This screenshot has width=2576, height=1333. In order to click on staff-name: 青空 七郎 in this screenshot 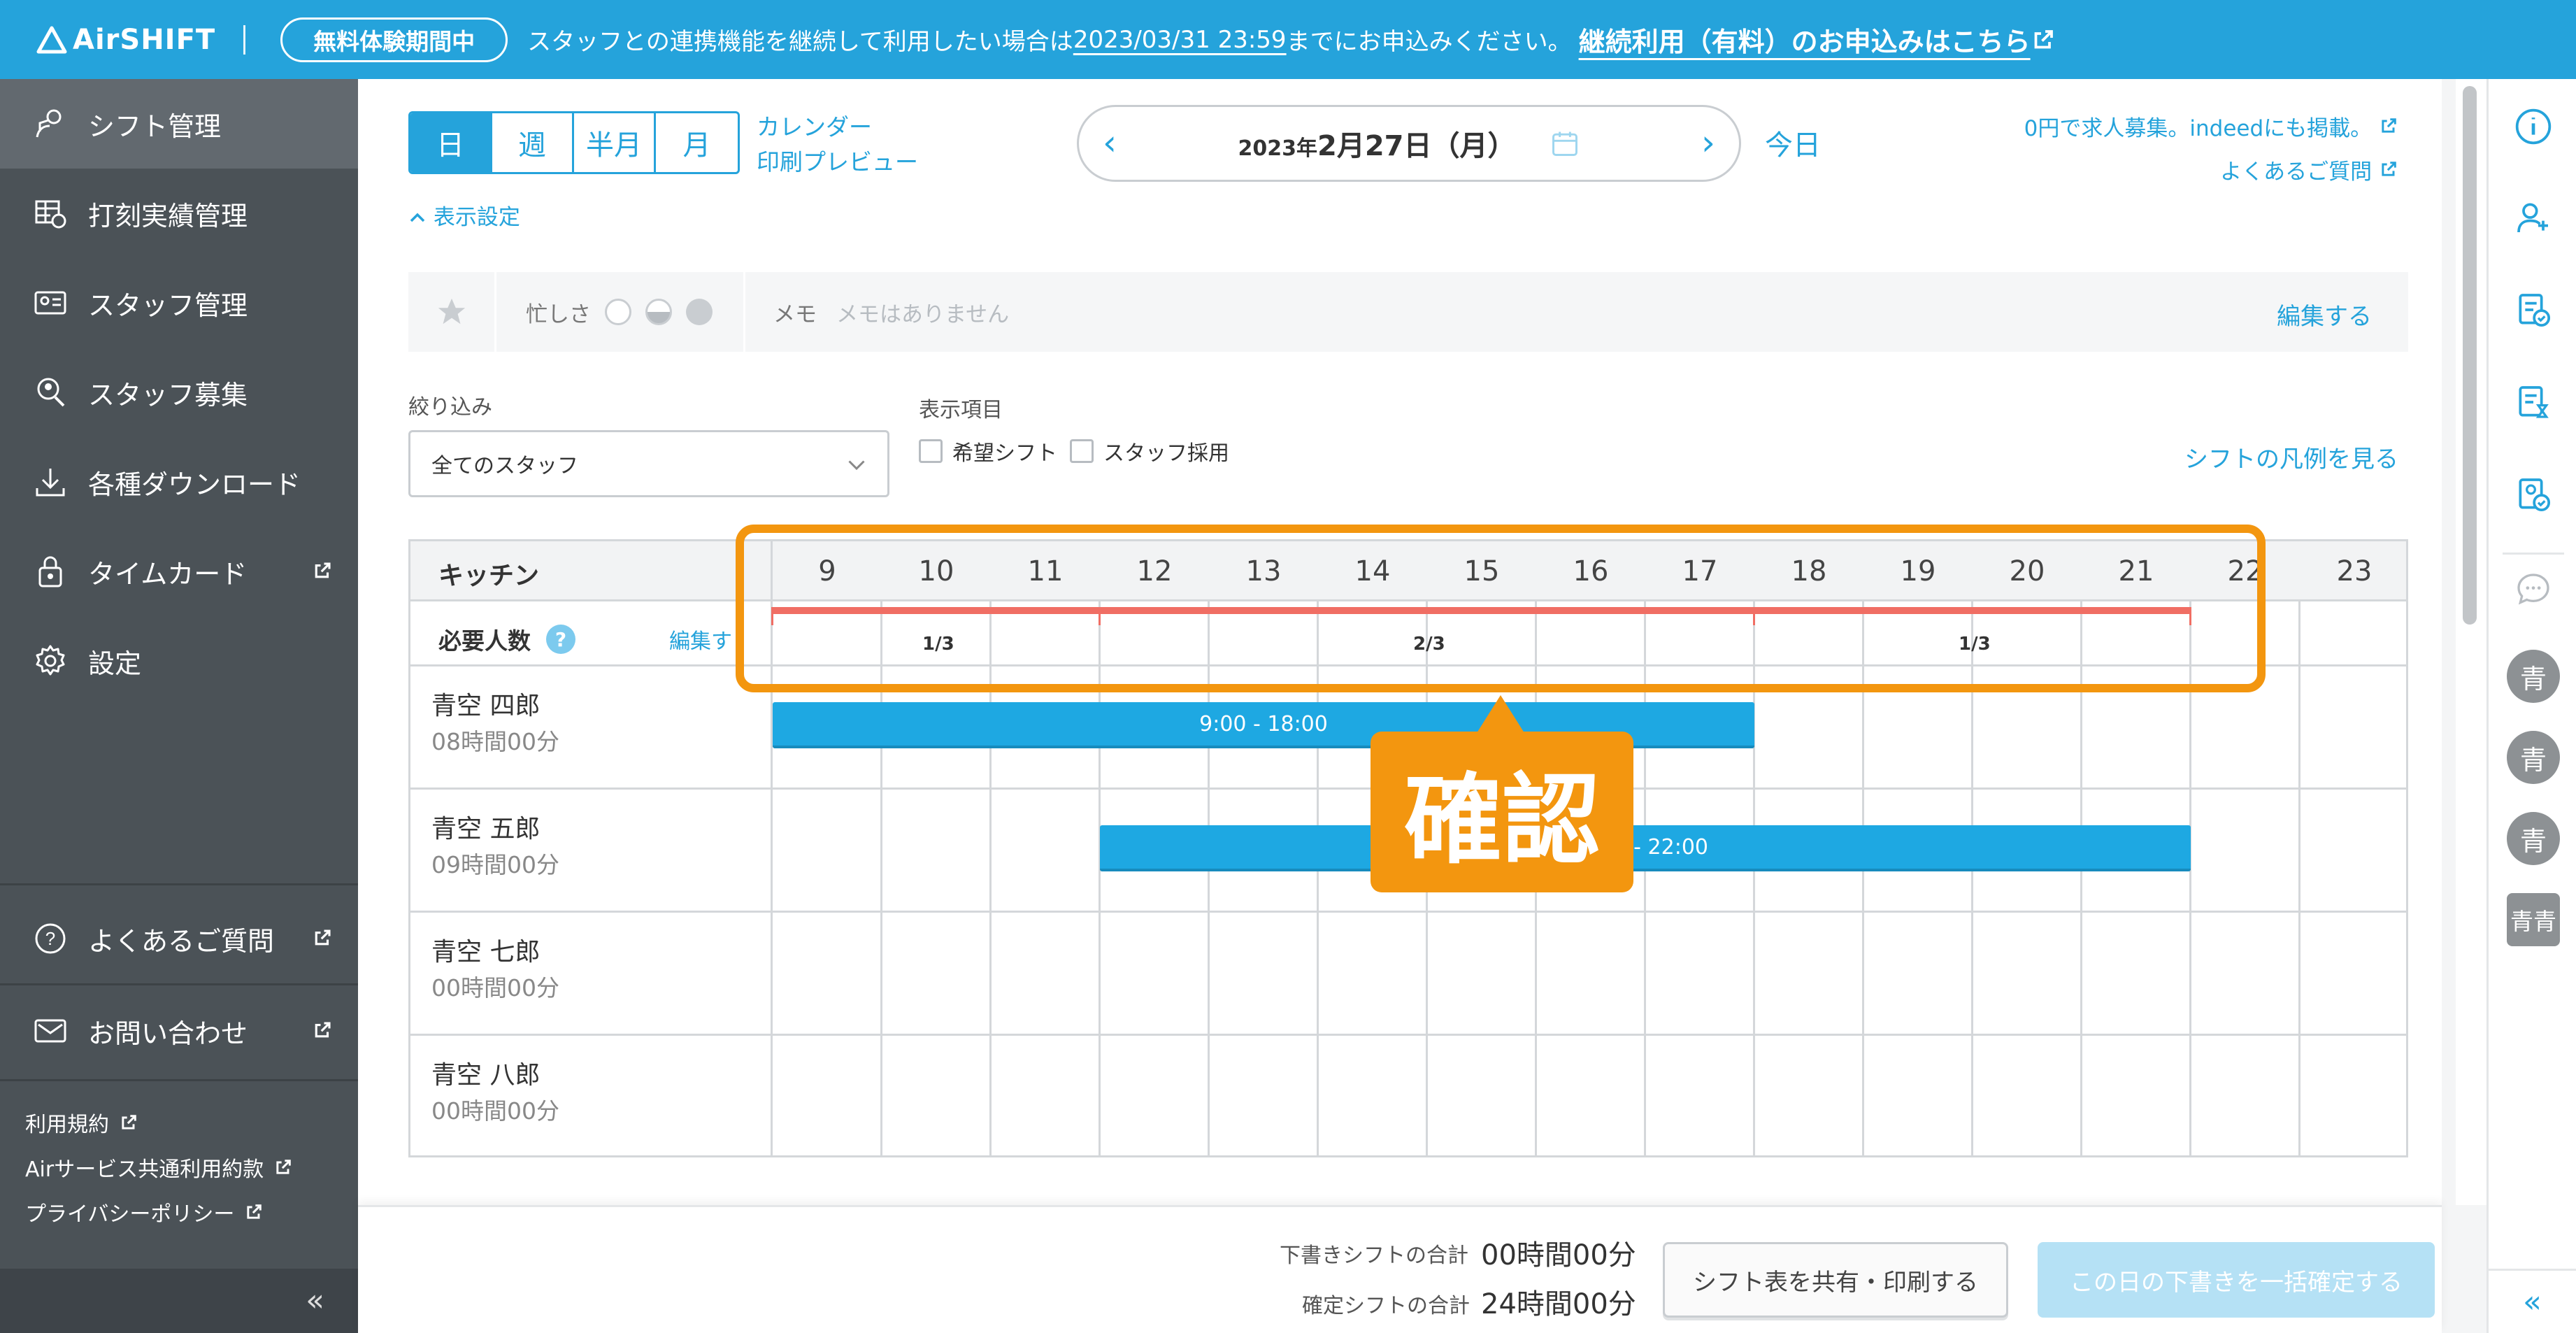, I will do `click(485, 950)`.